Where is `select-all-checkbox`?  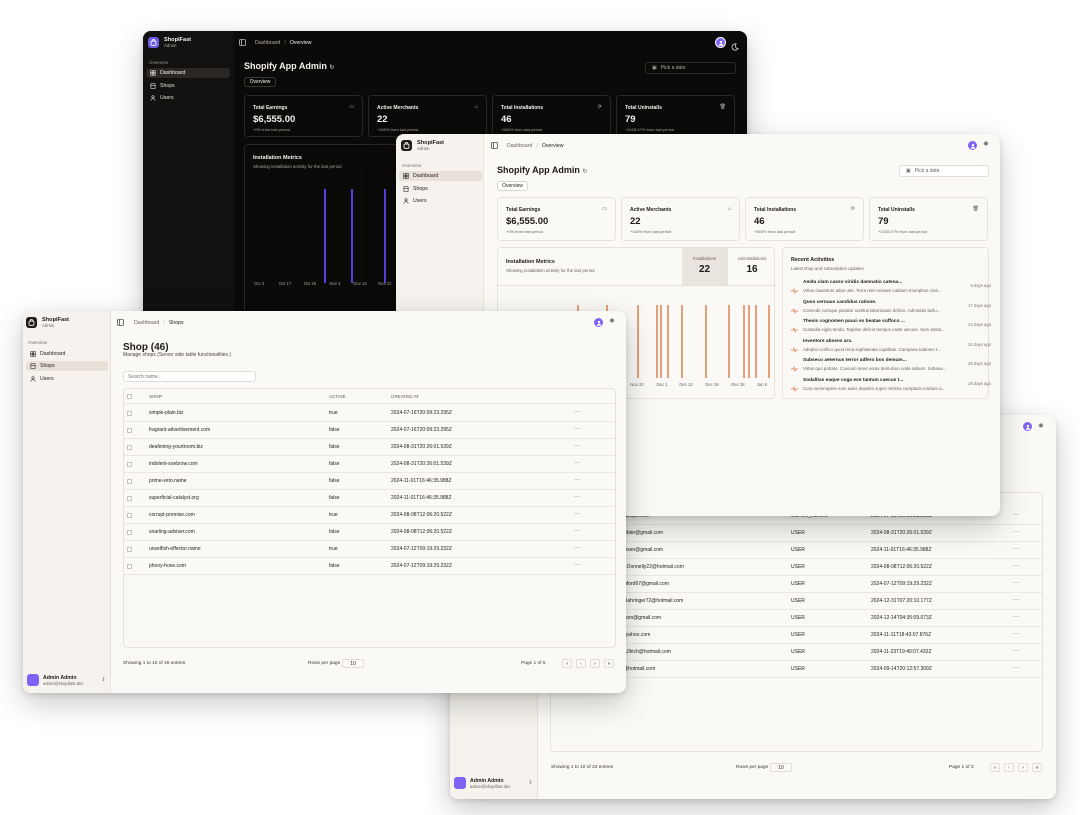 select-all-checkbox is located at coordinates (129, 396).